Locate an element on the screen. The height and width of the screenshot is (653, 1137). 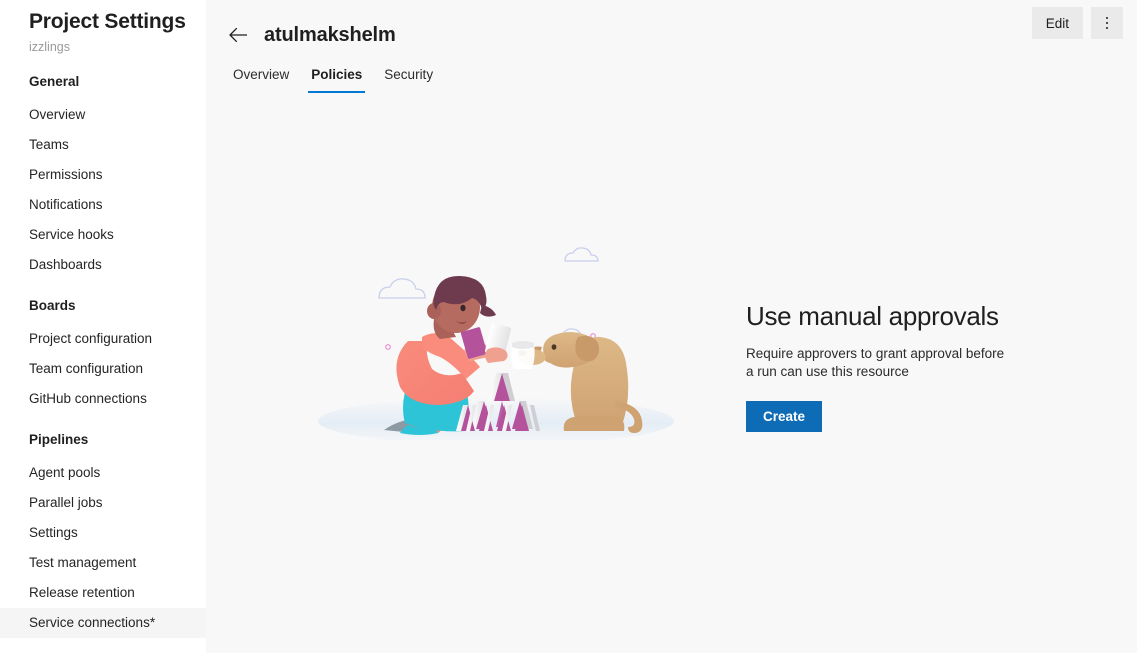
sidebar-item-team-configuration: Team configuration is located at coordinates (103, 369).